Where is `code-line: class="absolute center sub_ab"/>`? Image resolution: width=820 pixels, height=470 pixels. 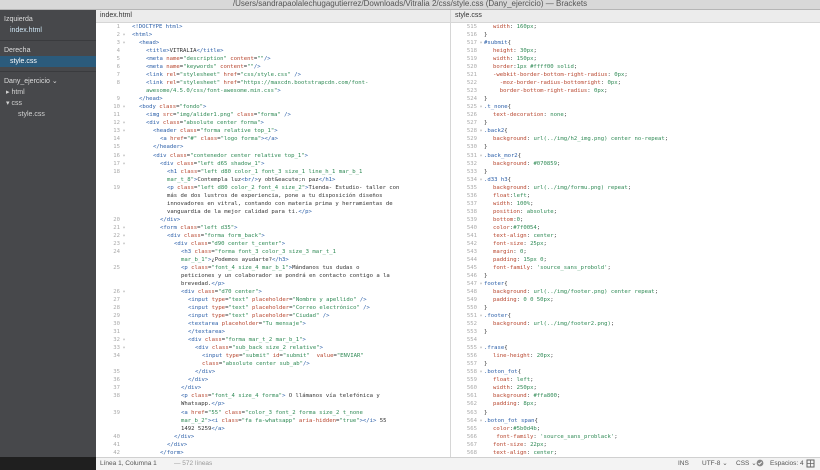 code-line: class="absolute center sub_ab"/> is located at coordinates (273, 364).